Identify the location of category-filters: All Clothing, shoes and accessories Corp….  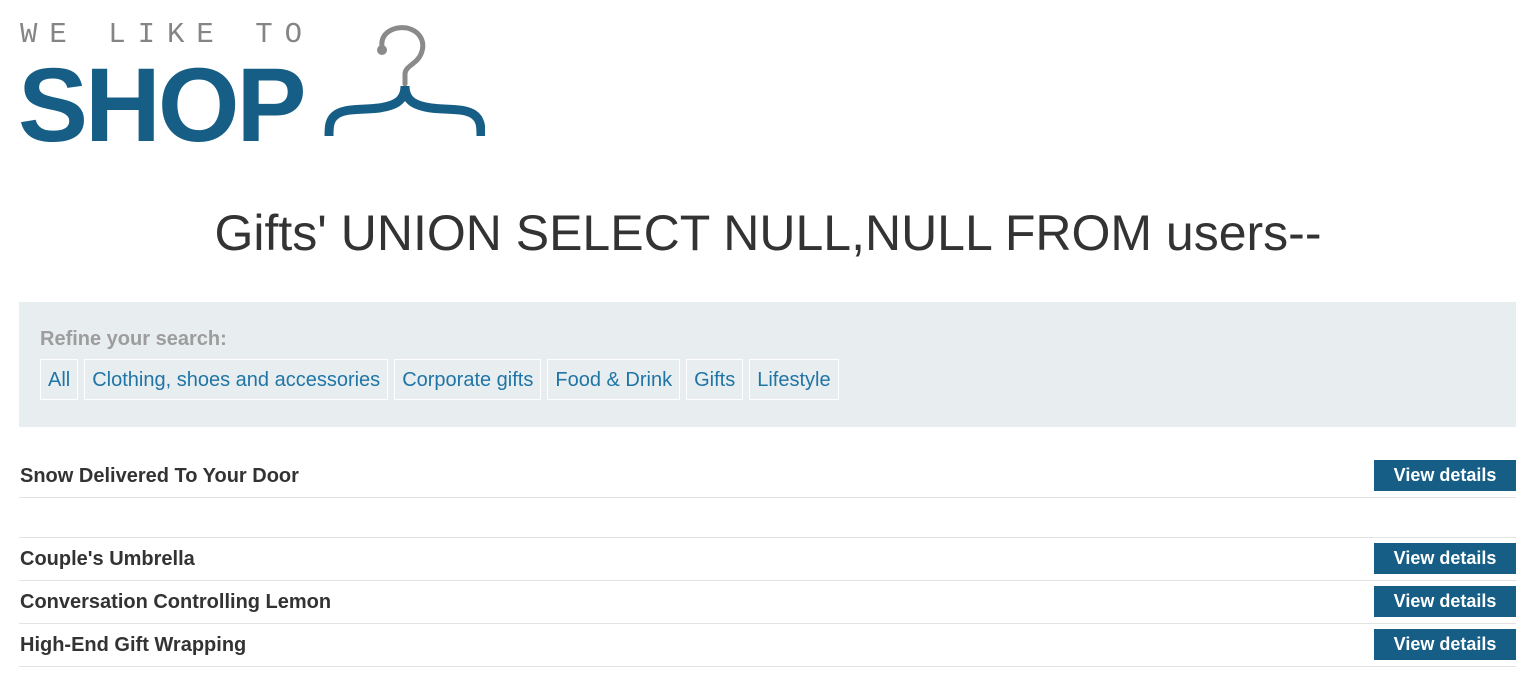
(439, 379).